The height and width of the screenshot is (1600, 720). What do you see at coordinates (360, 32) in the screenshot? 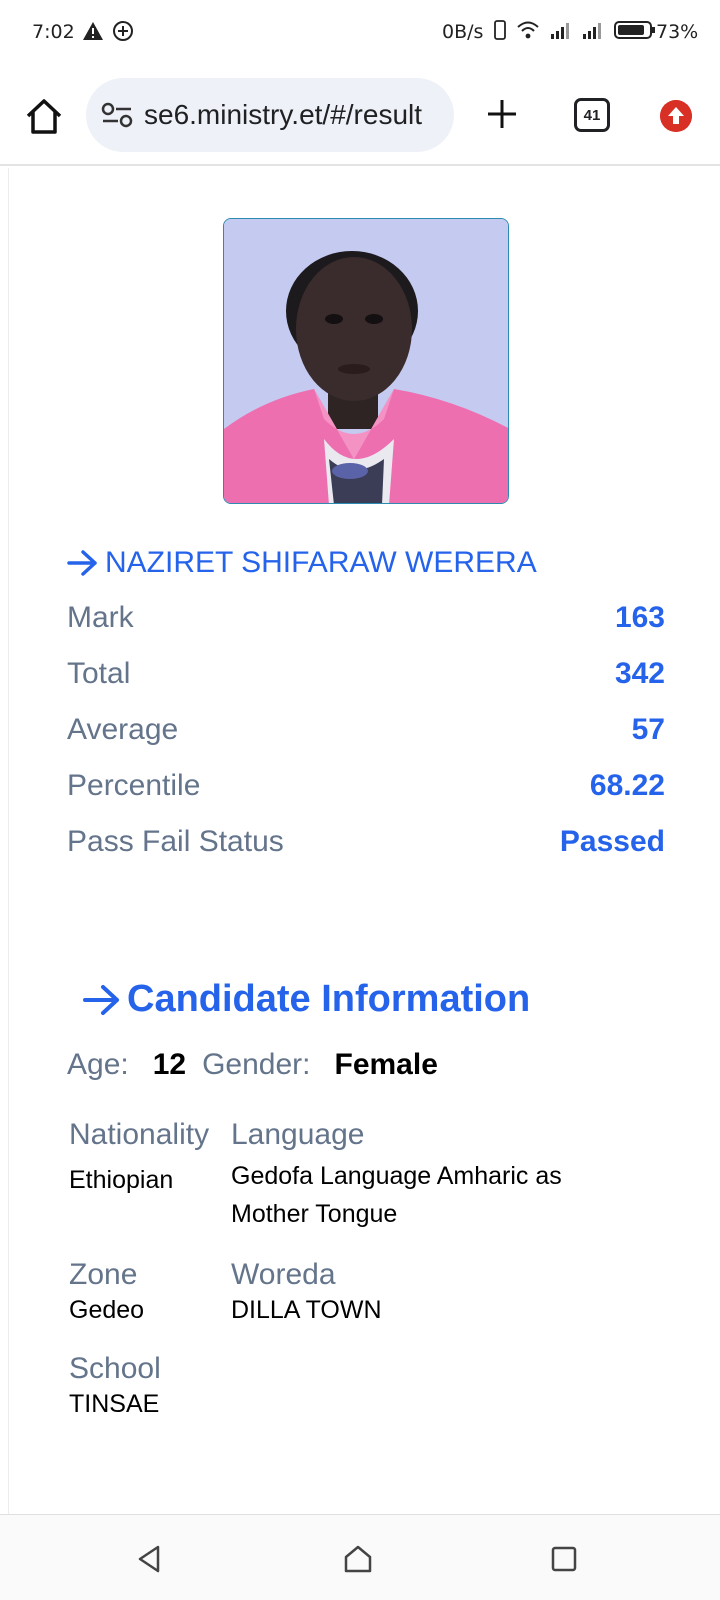
I see `status-bar: 7:02 0B/s 73%` at bounding box center [360, 32].